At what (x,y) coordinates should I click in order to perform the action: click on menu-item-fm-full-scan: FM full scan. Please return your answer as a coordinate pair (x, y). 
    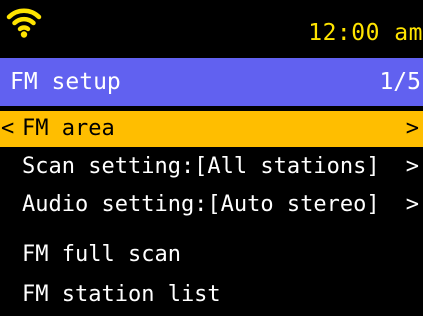
    Looking at the image, I should click on (211, 255).